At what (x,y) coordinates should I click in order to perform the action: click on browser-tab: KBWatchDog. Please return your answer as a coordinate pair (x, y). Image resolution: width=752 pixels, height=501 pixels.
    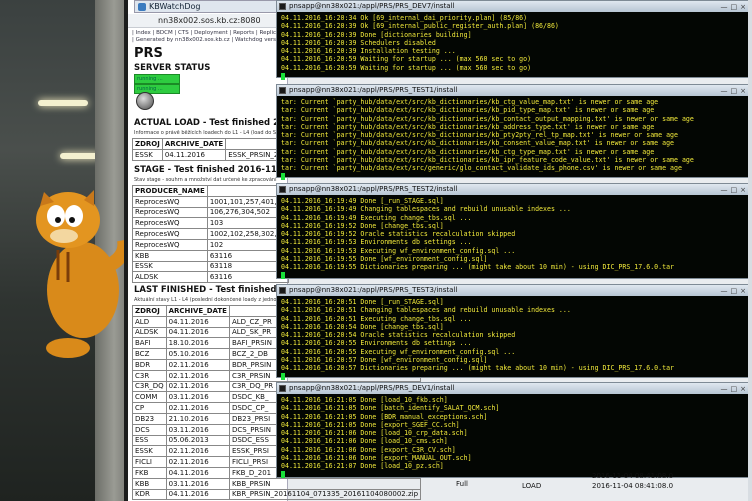
    Looking at the image, I should click on (209, 6).